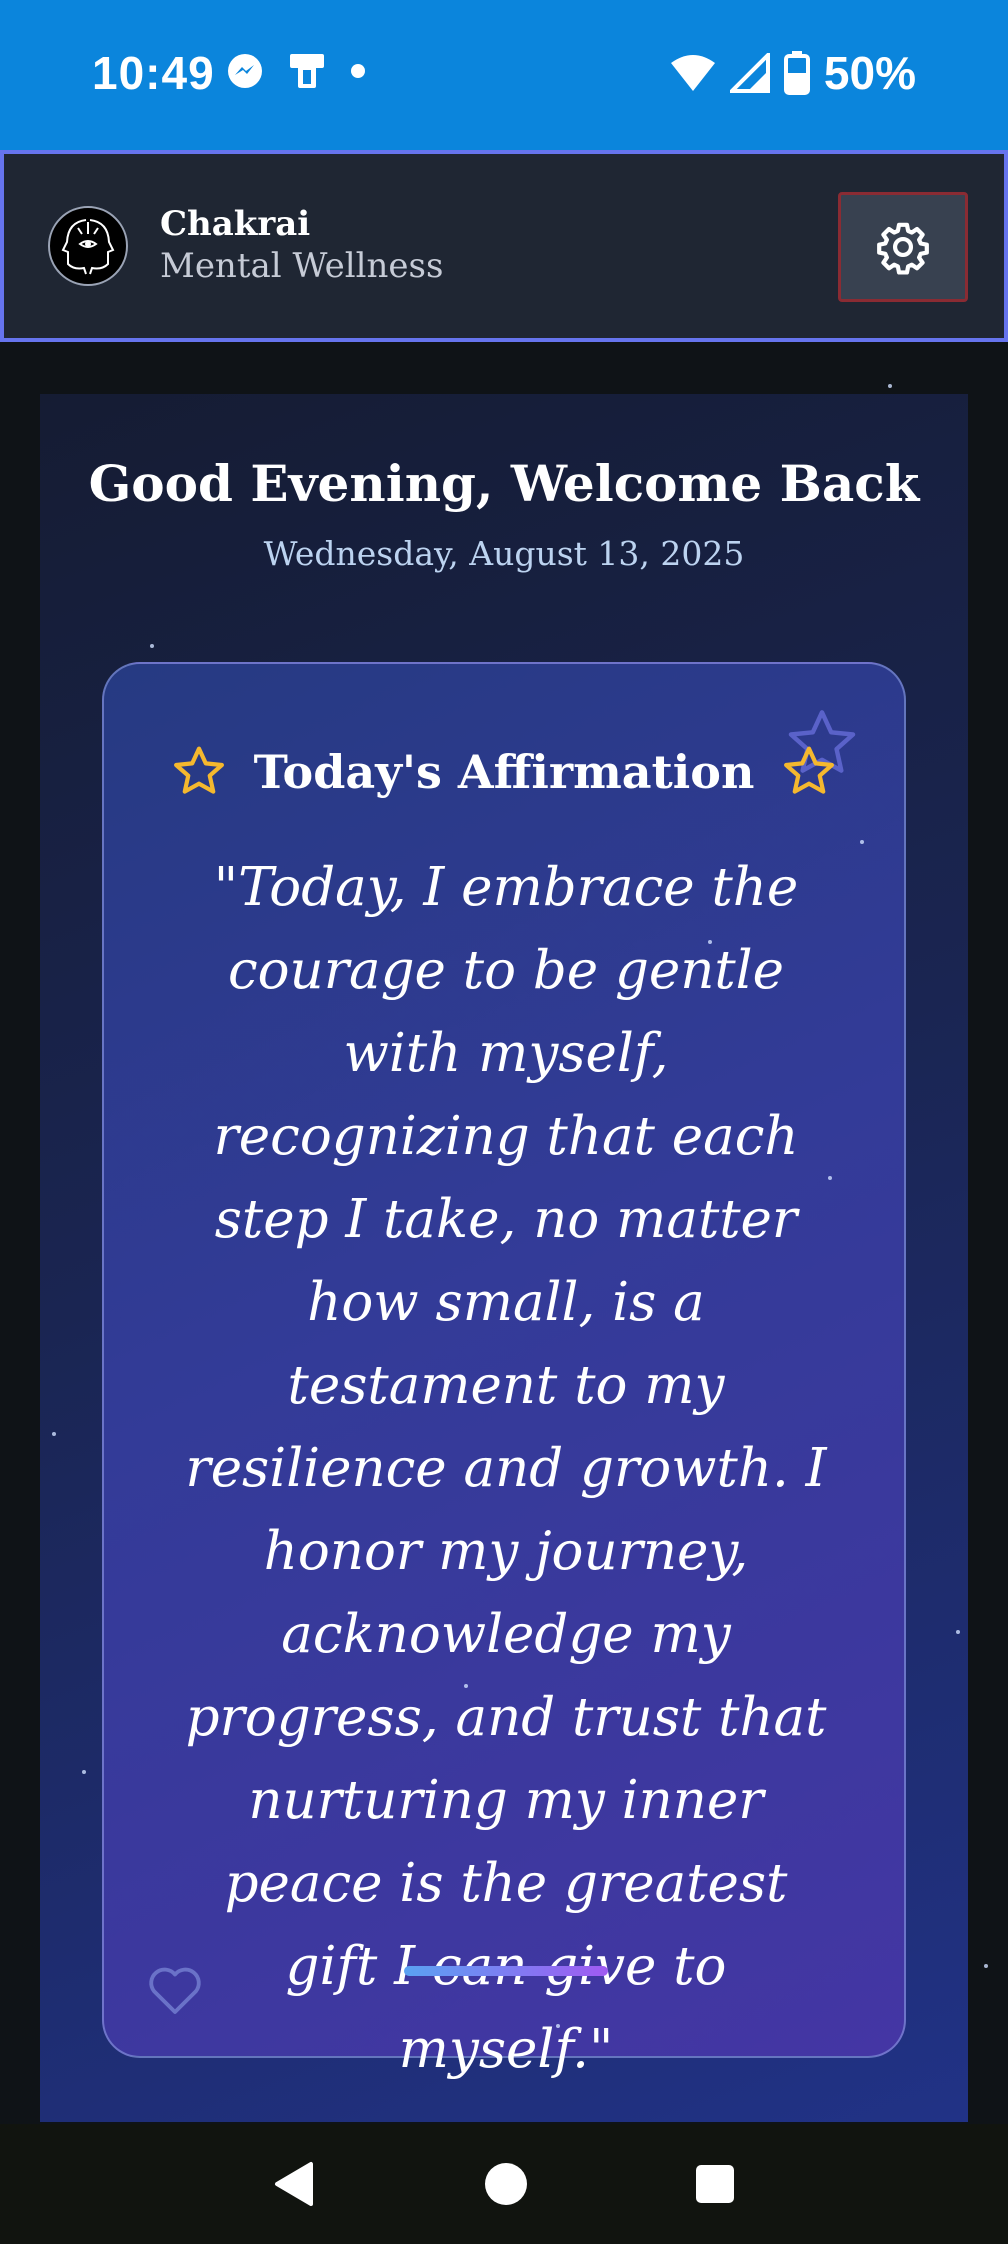 This screenshot has width=1008, height=2244. Describe the element at coordinates (153, 73) in the screenshot. I see `status-time: 10:49` at that location.